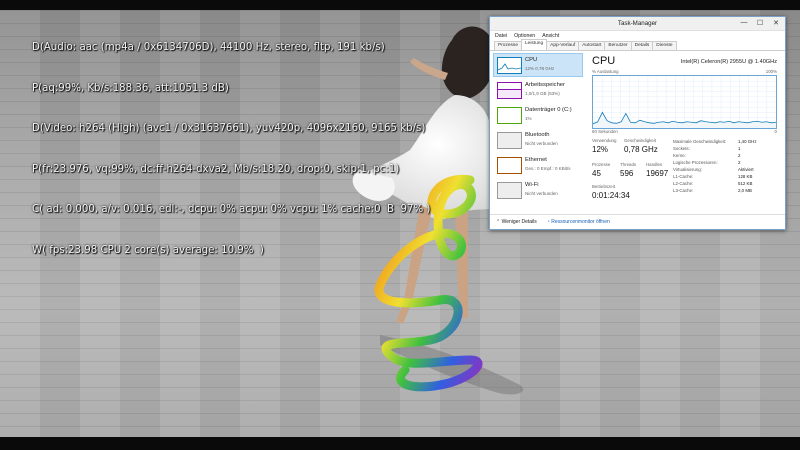  Describe the element at coordinates (528, 118) in the screenshot. I see `sidebar-item-value: 1%` at that location.